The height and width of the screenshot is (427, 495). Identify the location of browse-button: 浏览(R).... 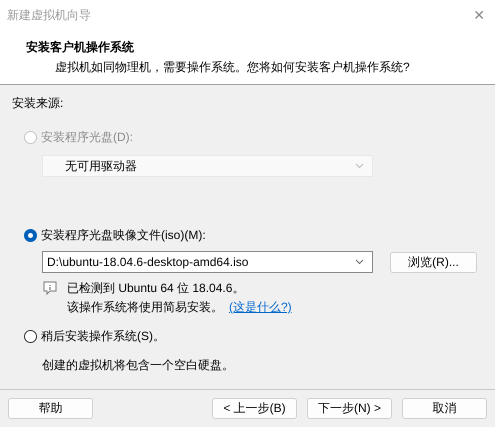
(433, 262).